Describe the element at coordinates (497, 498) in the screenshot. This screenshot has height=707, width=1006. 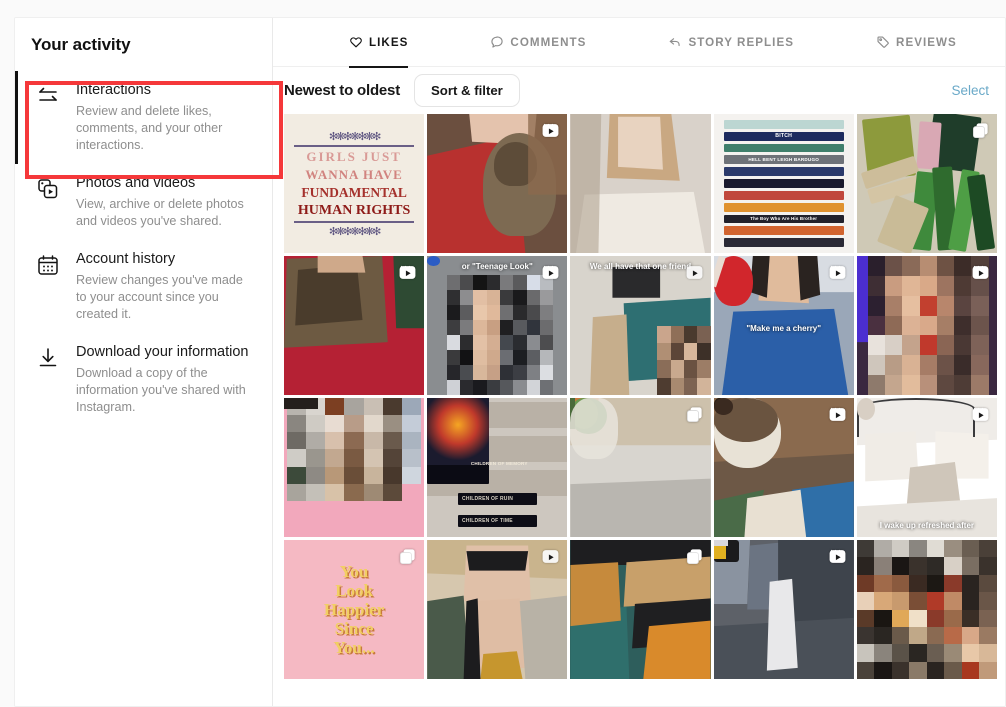
I see `book-title: CHILDREN OF RUIN` at that location.